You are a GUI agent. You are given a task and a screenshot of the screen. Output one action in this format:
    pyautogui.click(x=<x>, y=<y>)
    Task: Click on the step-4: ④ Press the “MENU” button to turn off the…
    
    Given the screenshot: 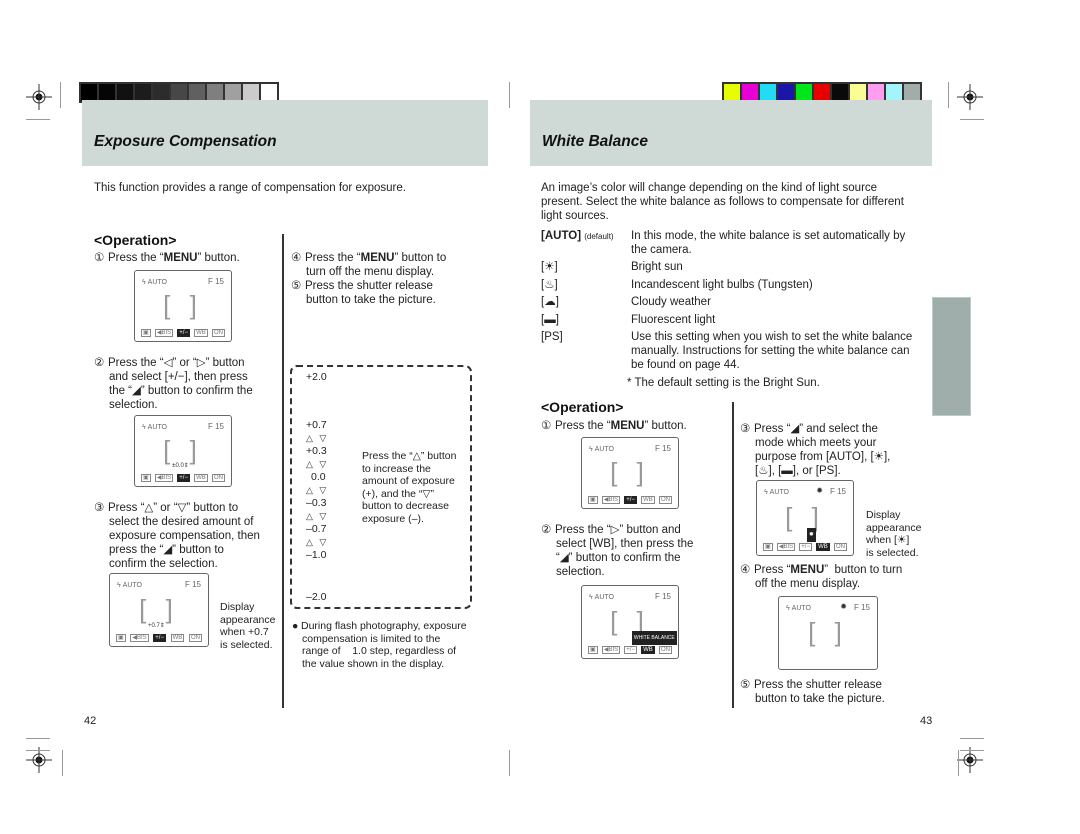 What is the action you would take?
    pyautogui.click(x=369, y=279)
    